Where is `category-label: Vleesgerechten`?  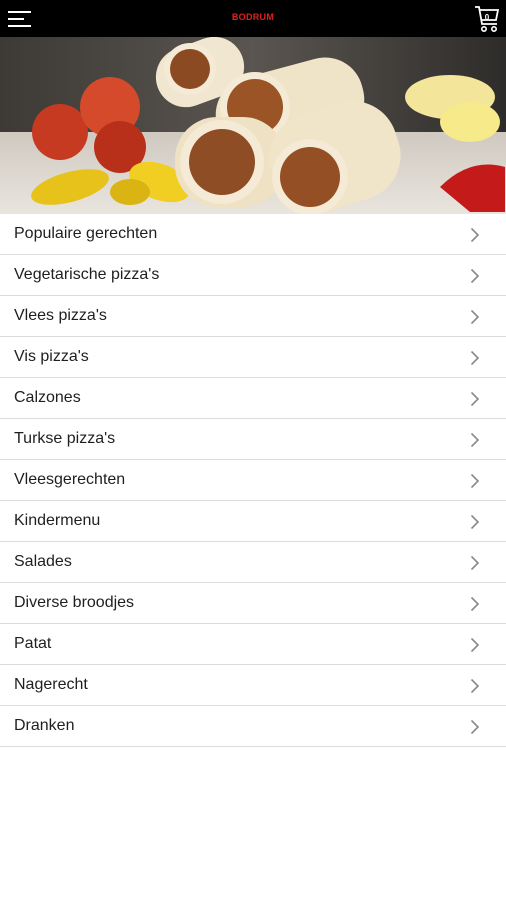 category-label: Vleesgerechten is located at coordinates (70, 479).